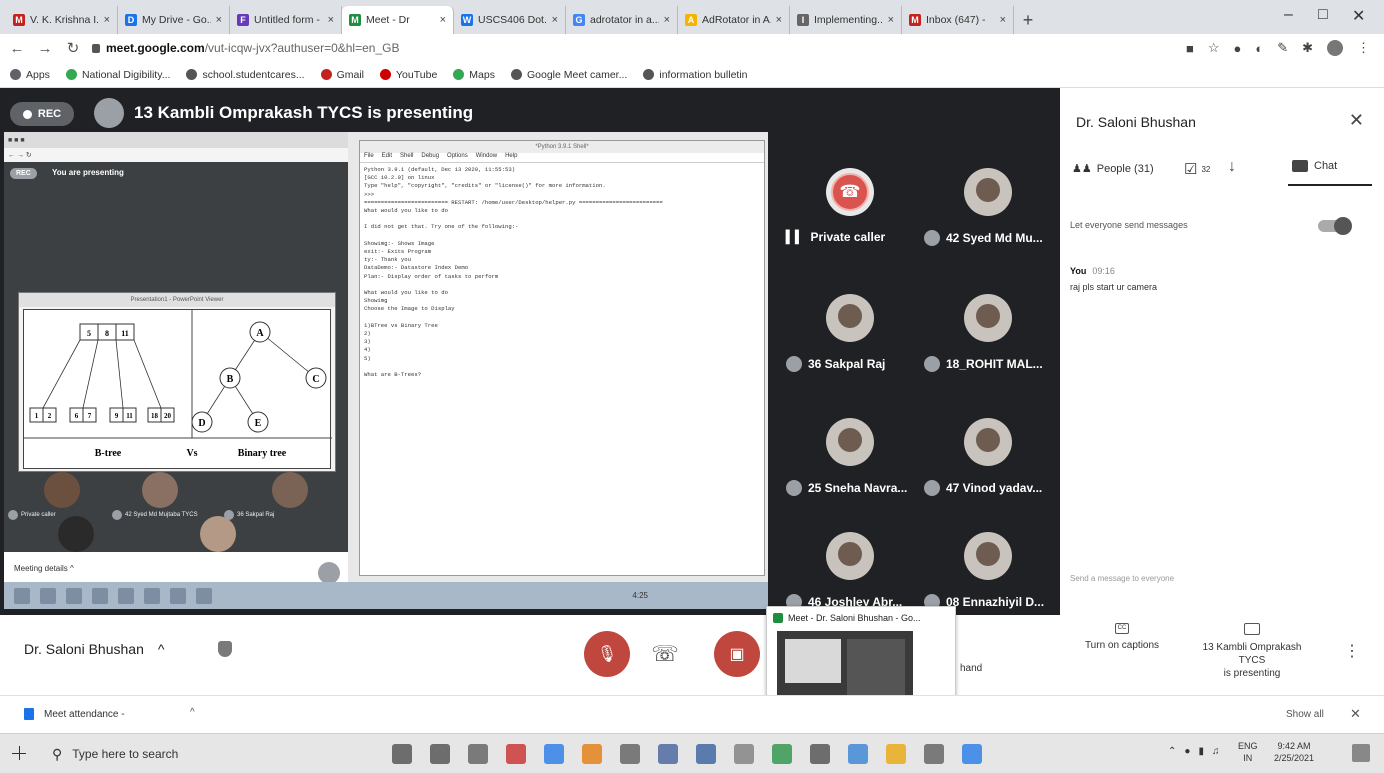 This screenshot has width=1384, height=773. Describe the element at coordinates (1232, 167) in the screenshot. I see `download-arrow-icon: ↓` at that location.